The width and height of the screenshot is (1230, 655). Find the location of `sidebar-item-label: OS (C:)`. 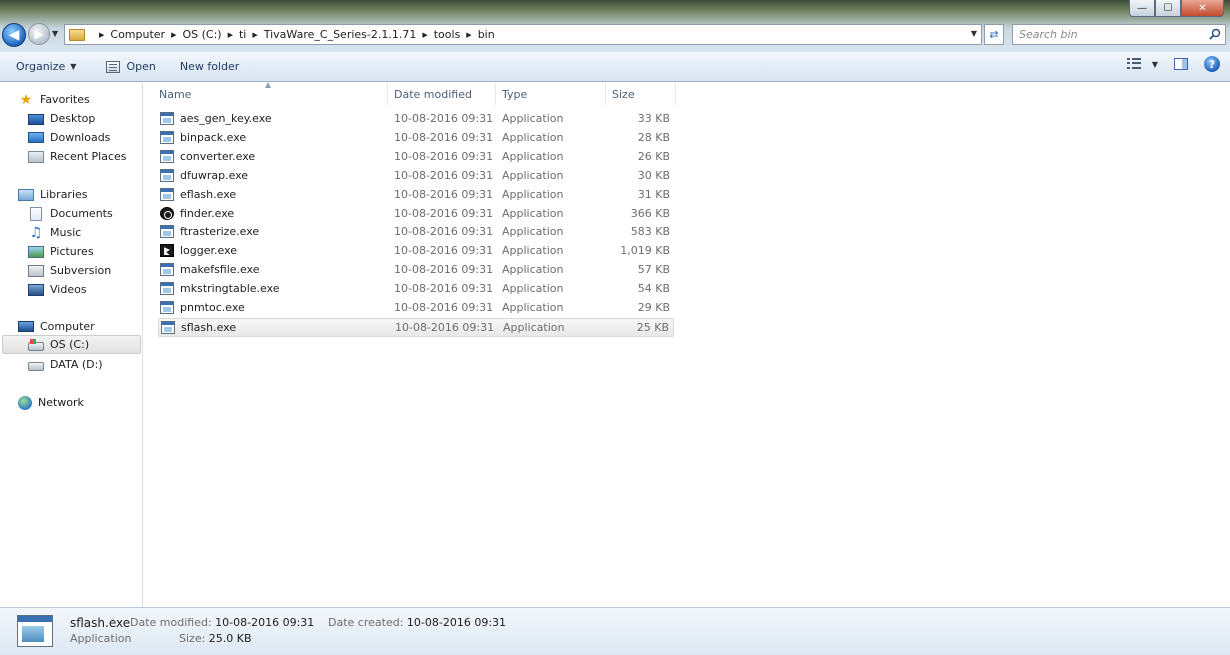

sidebar-item-label: OS (C:) is located at coordinates (70, 344).